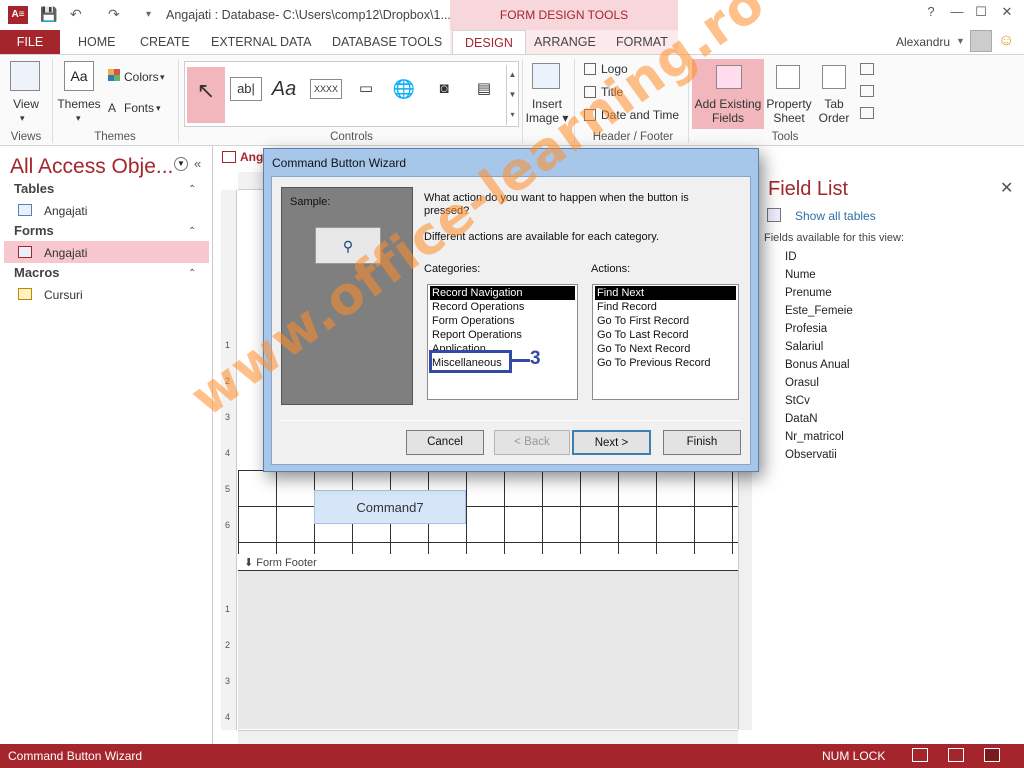 Image resolution: width=1024 pixels, height=768 pixels. I want to click on property-sheet-icon, so click(788, 77).